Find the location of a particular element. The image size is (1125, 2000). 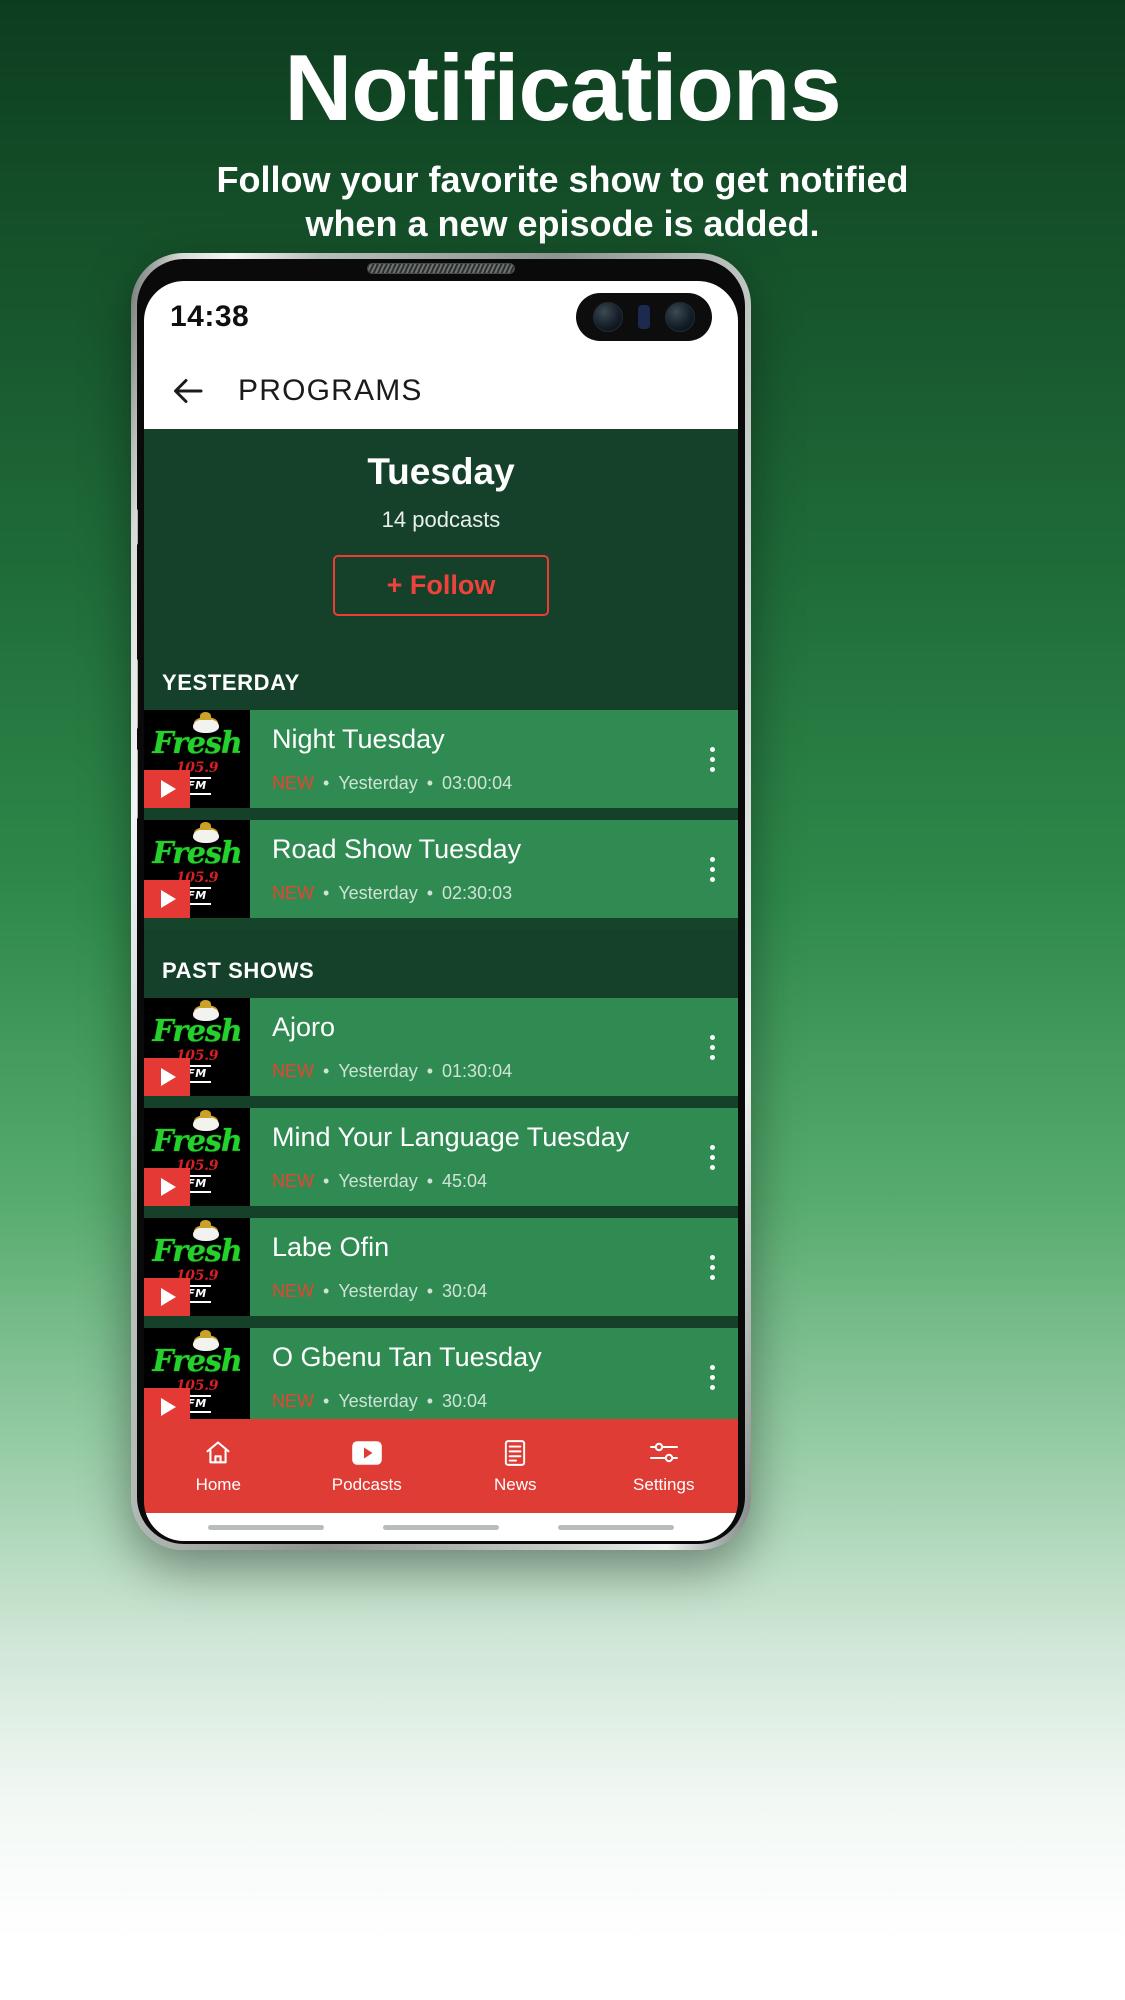

nav-item-settings: Settings is located at coordinates (664, 1466).